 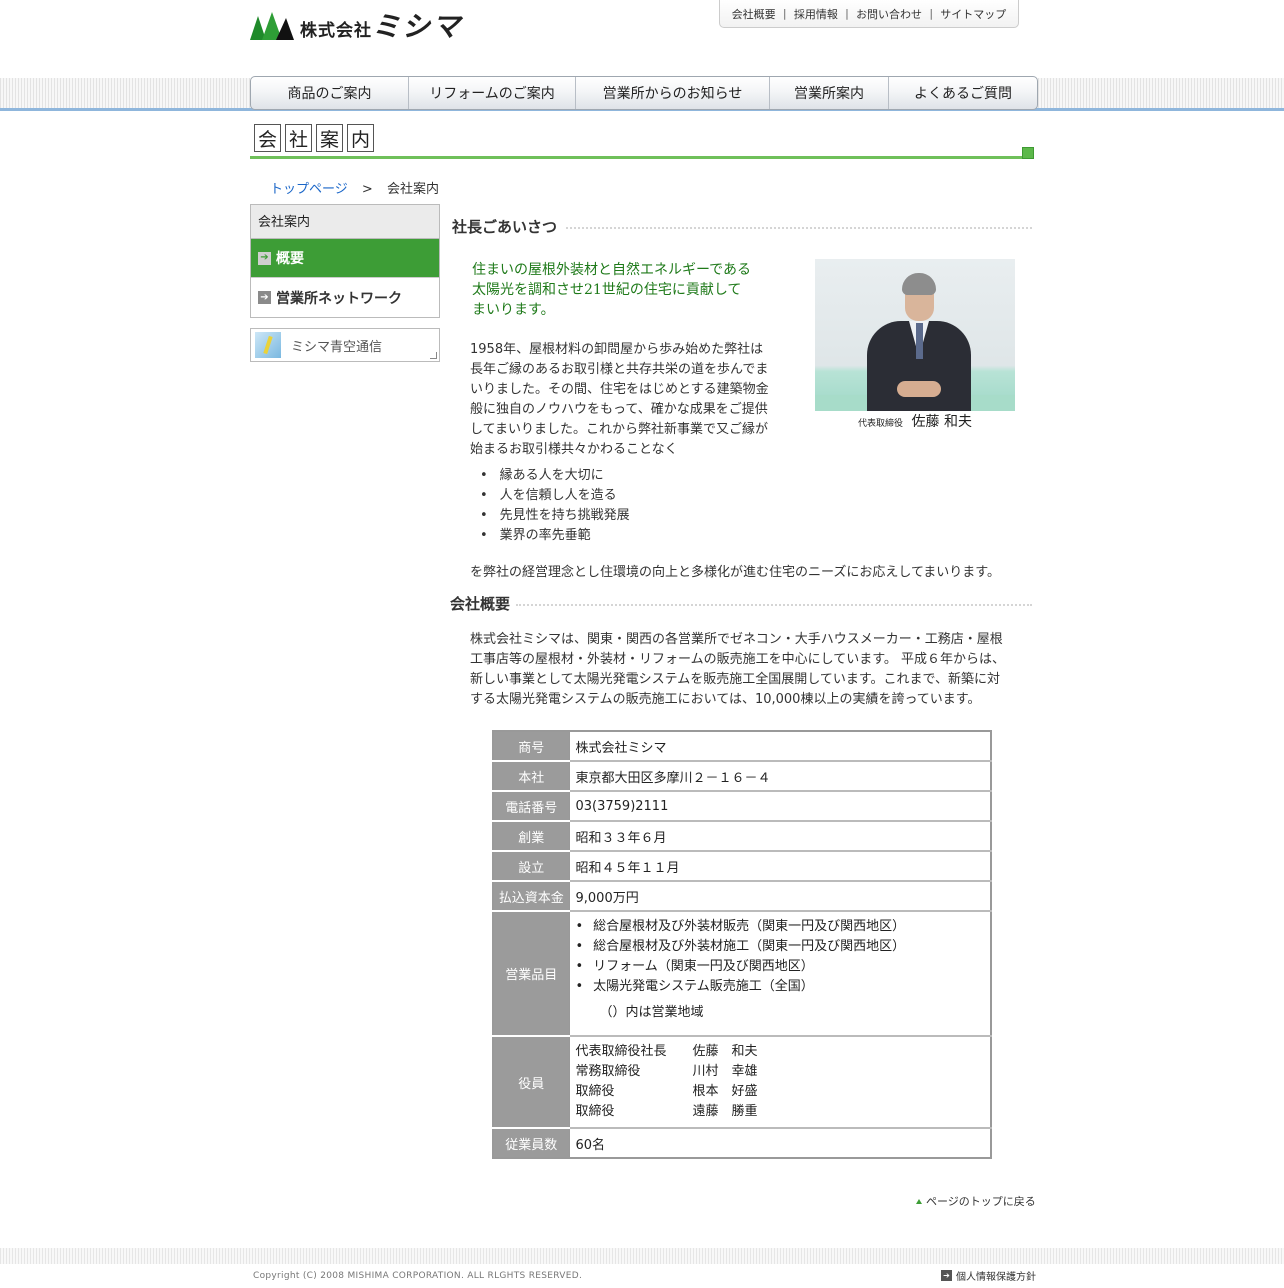 What do you see at coordinates (354, 187) in the screenshot?
I see `breadcrumb: トップページ > 会社案内` at bounding box center [354, 187].